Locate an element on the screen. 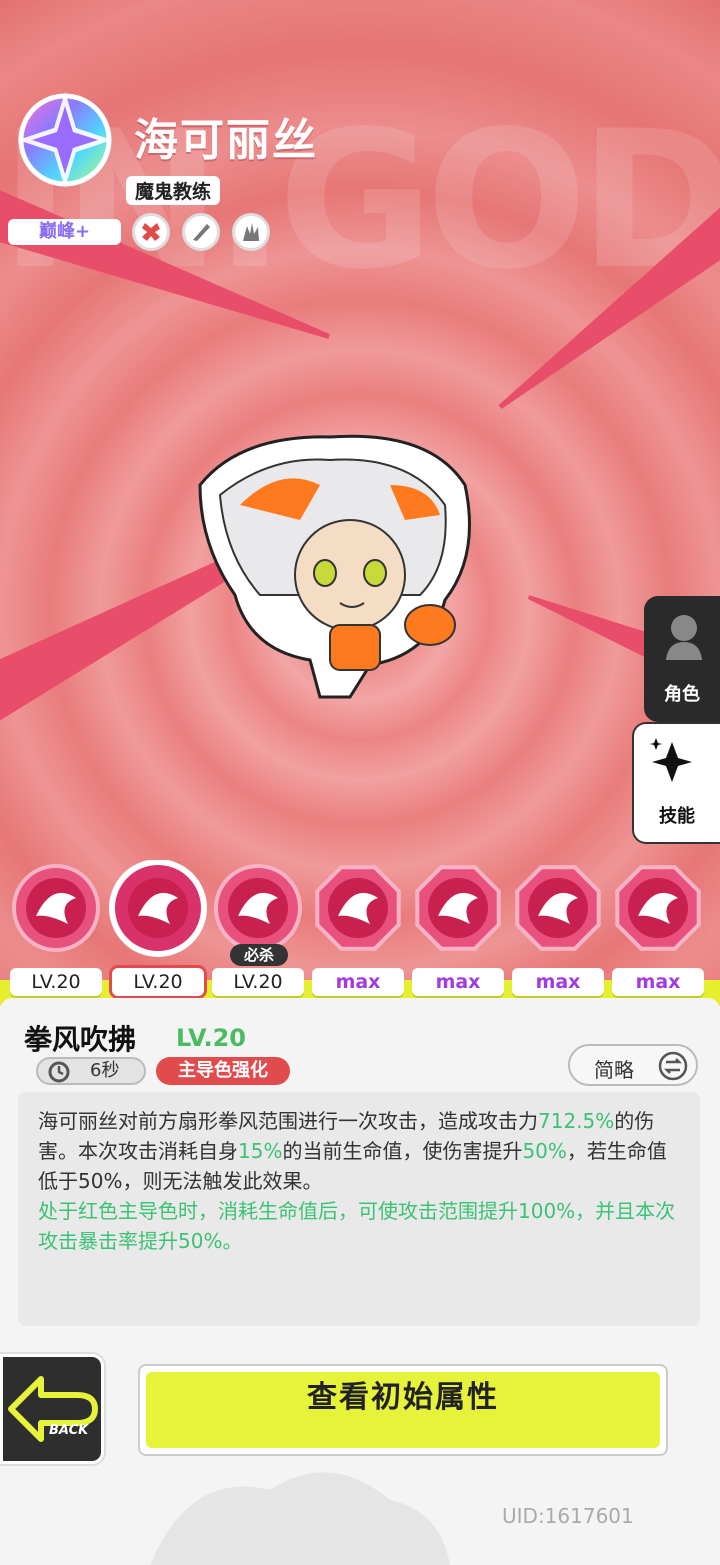  red-element-icon is located at coordinates (151, 232).